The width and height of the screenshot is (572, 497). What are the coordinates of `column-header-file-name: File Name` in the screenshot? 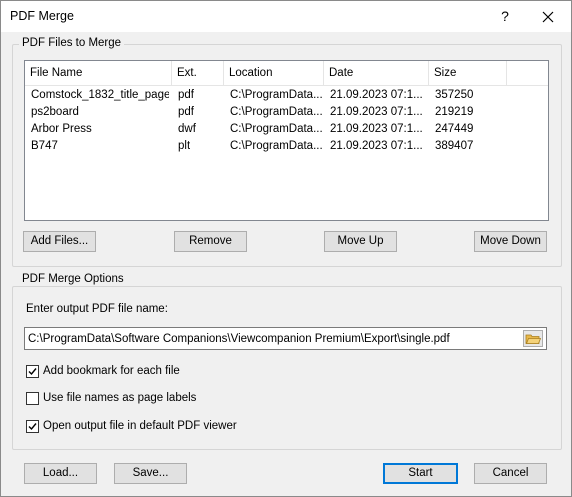 It's located at (98, 73).